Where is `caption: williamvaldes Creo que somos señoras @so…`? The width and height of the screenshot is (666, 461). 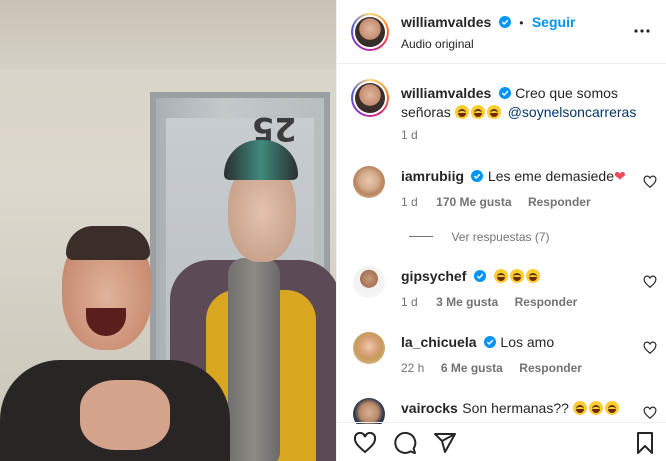
caption: williamvaldes Creo que somos señoras @so… is located at coordinates (529, 103).